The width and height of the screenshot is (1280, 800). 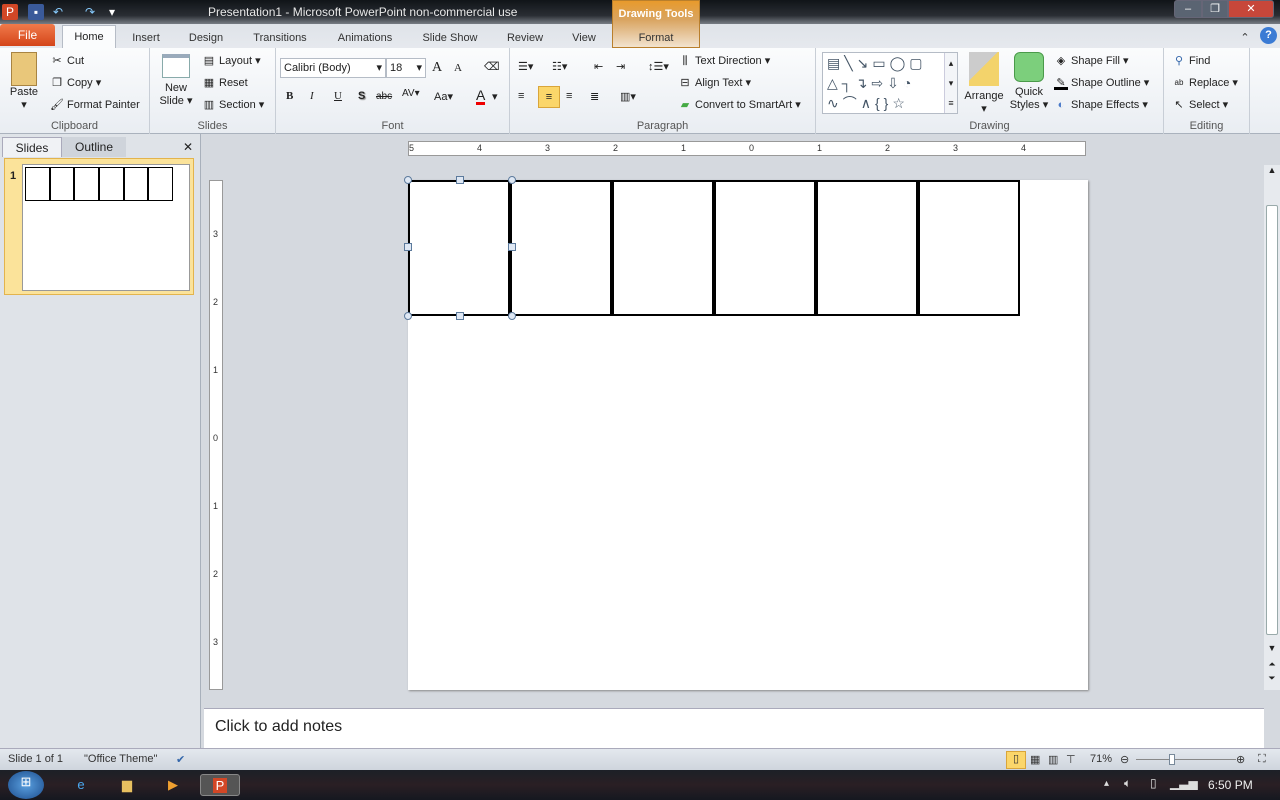 I want to click on shapes-gallery-scroll: ▴ ▾ ≡, so click(x=950, y=83).